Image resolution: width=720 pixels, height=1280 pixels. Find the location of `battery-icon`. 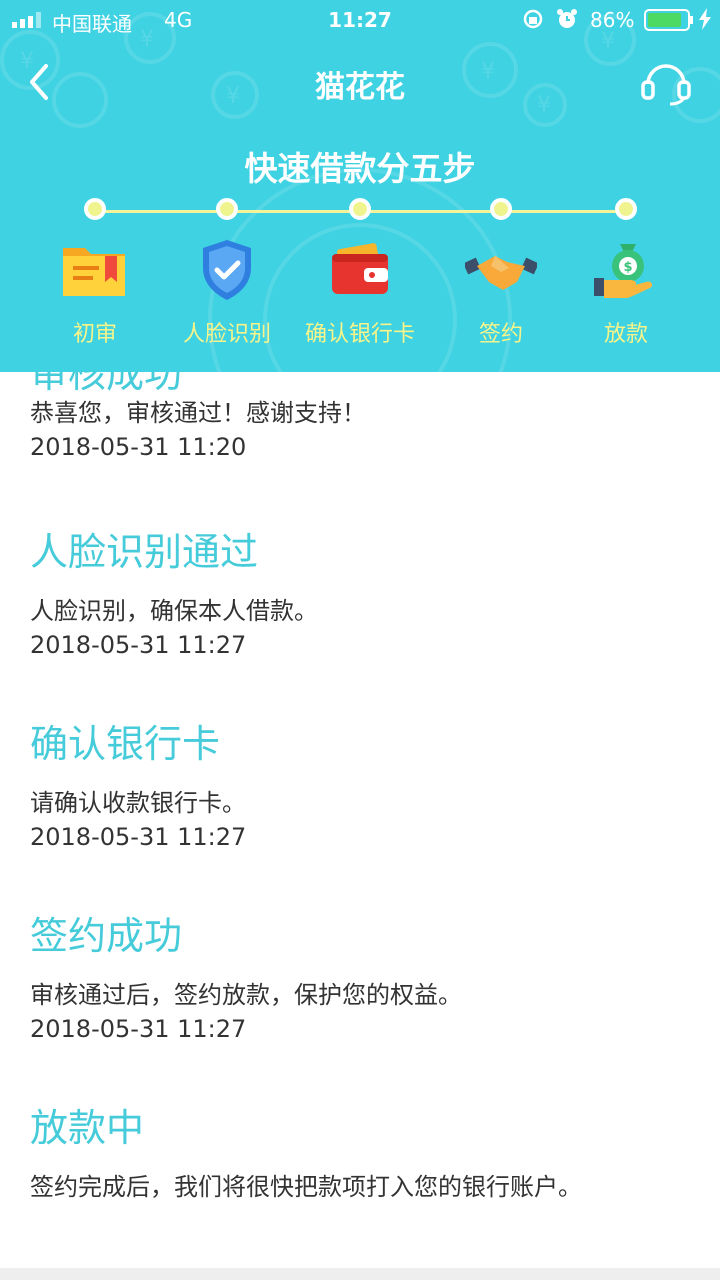

battery-icon is located at coordinates (668, 20).